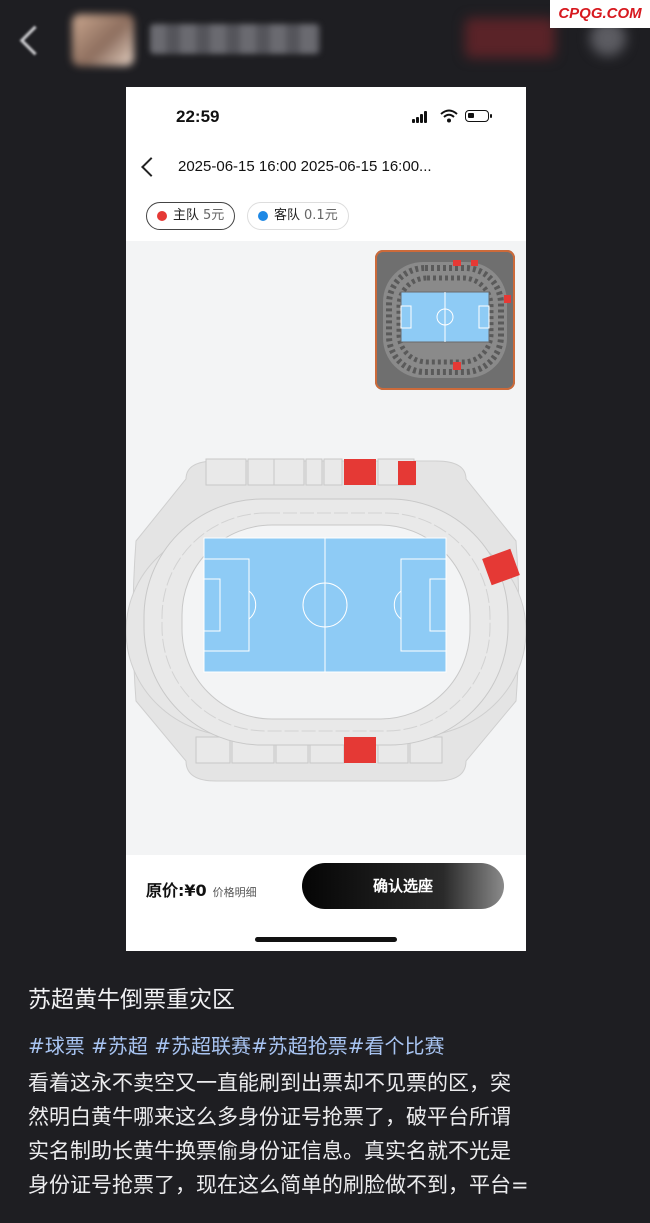  I want to click on status-time: 22:59, so click(198, 116).